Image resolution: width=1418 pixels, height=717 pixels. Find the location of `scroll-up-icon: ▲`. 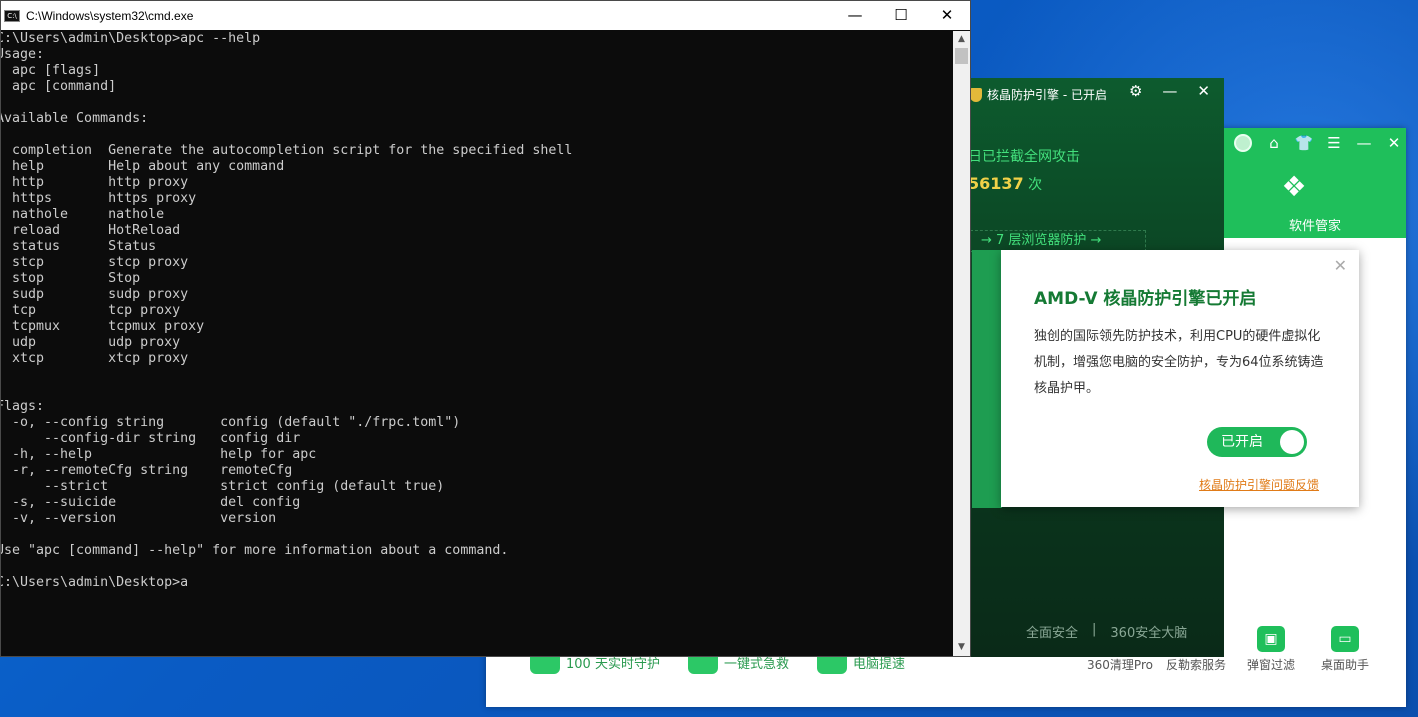

scroll-up-icon: ▲ is located at coordinates (961, 39).